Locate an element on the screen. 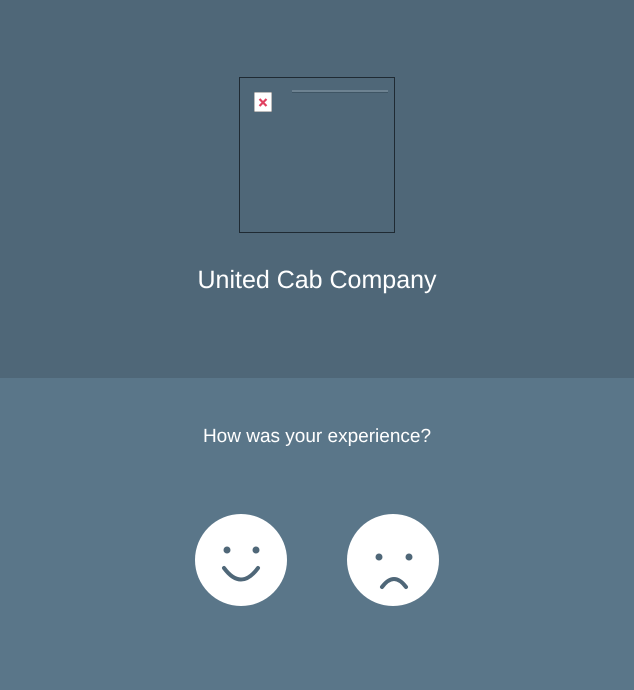 This screenshot has width=634, height=690. broken-image-icon is located at coordinates (263, 102).